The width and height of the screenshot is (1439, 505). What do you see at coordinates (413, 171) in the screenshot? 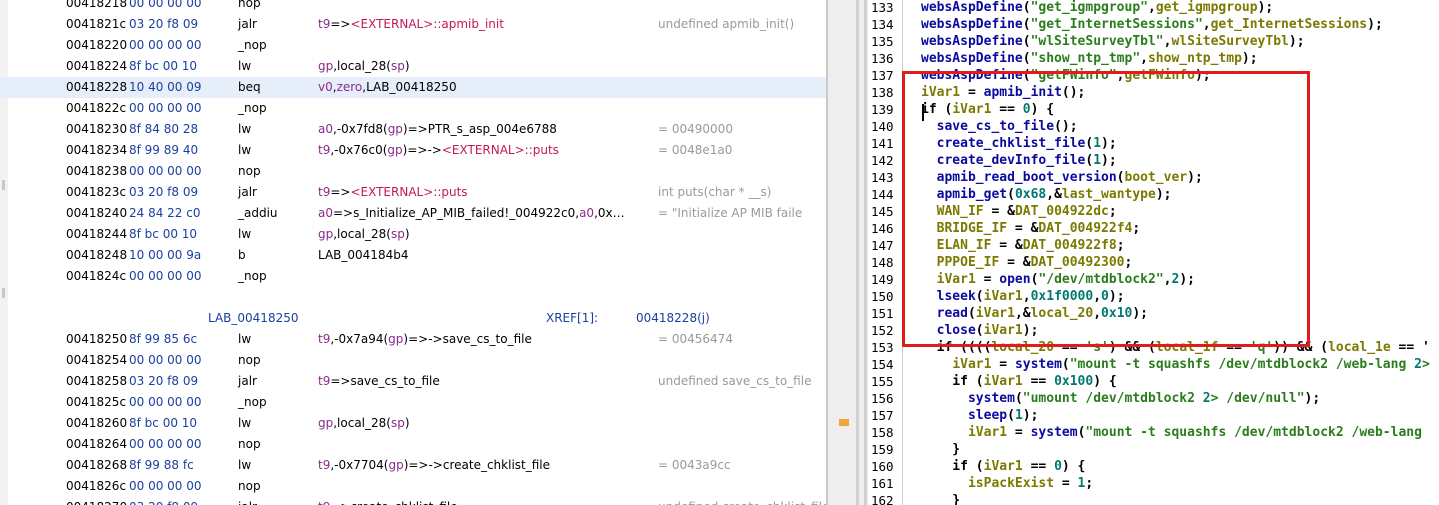
I see `listing-row: 00418238 00 00 00 00 nop` at bounding box center [413, 171].